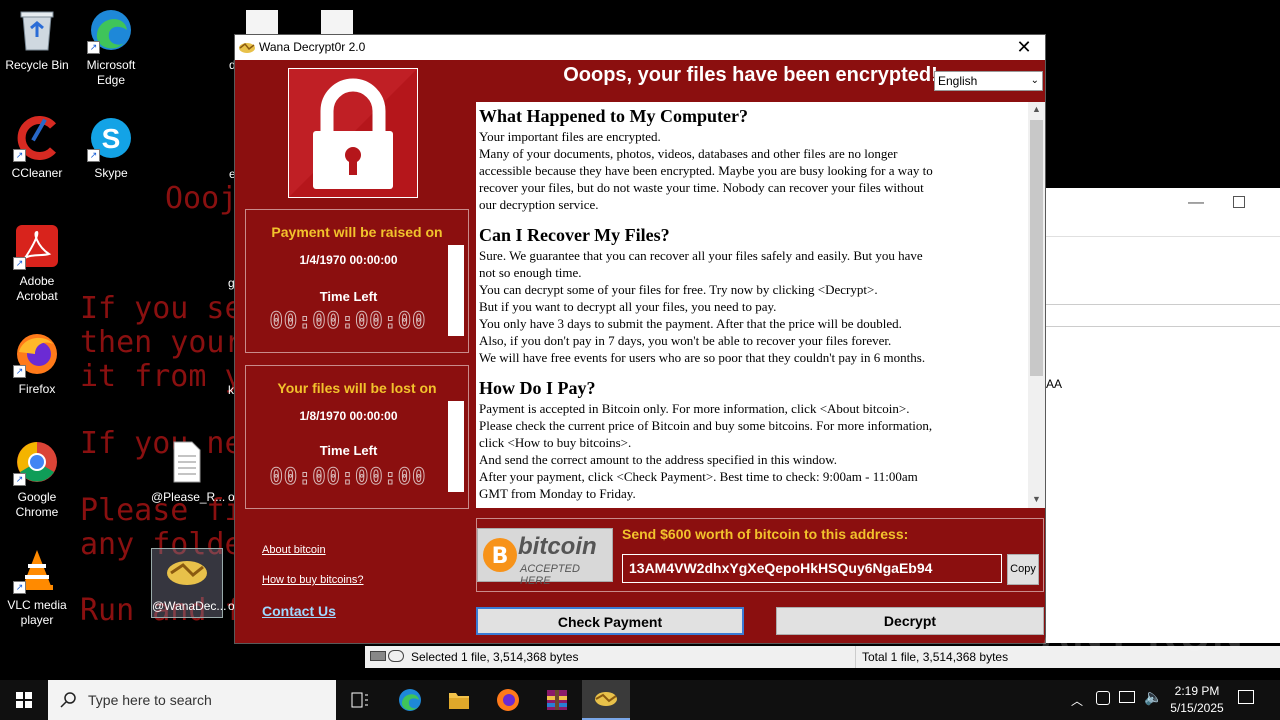  What do you see at coordinates (1196, 203) in the screenshot?
I see `minimize-icon: —` at bounding box center [1196, 203].